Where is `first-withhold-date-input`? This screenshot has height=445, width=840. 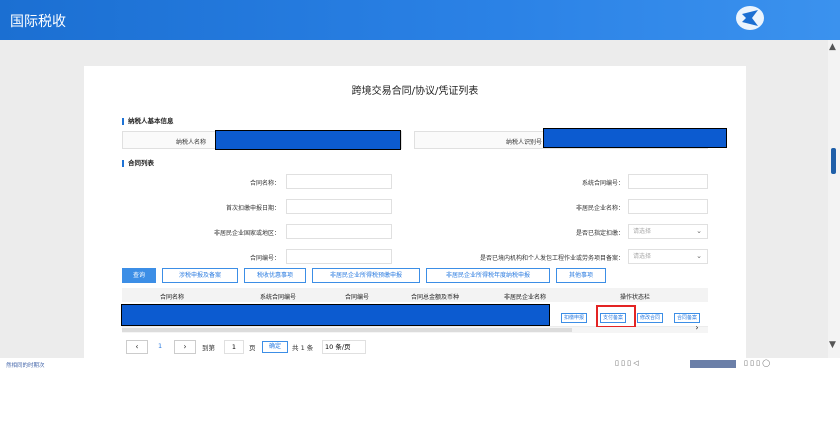
first-withhold-date-input is located at coordinates (339, 206).